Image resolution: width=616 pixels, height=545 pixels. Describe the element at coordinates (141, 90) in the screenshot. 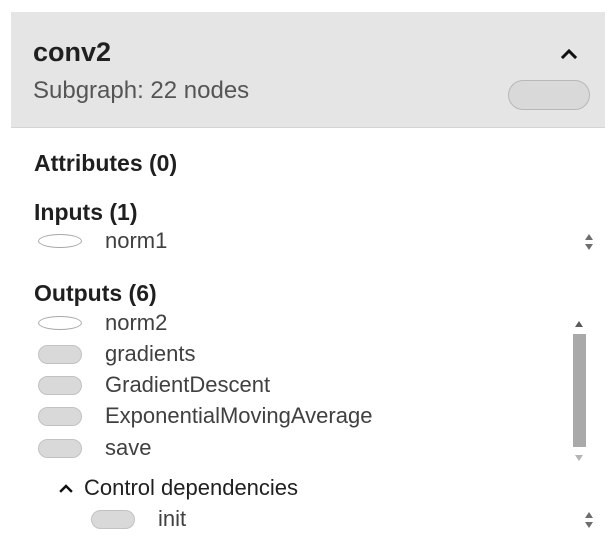

I see `node-subtitle: Subgraph: 22 nodes` at that location.